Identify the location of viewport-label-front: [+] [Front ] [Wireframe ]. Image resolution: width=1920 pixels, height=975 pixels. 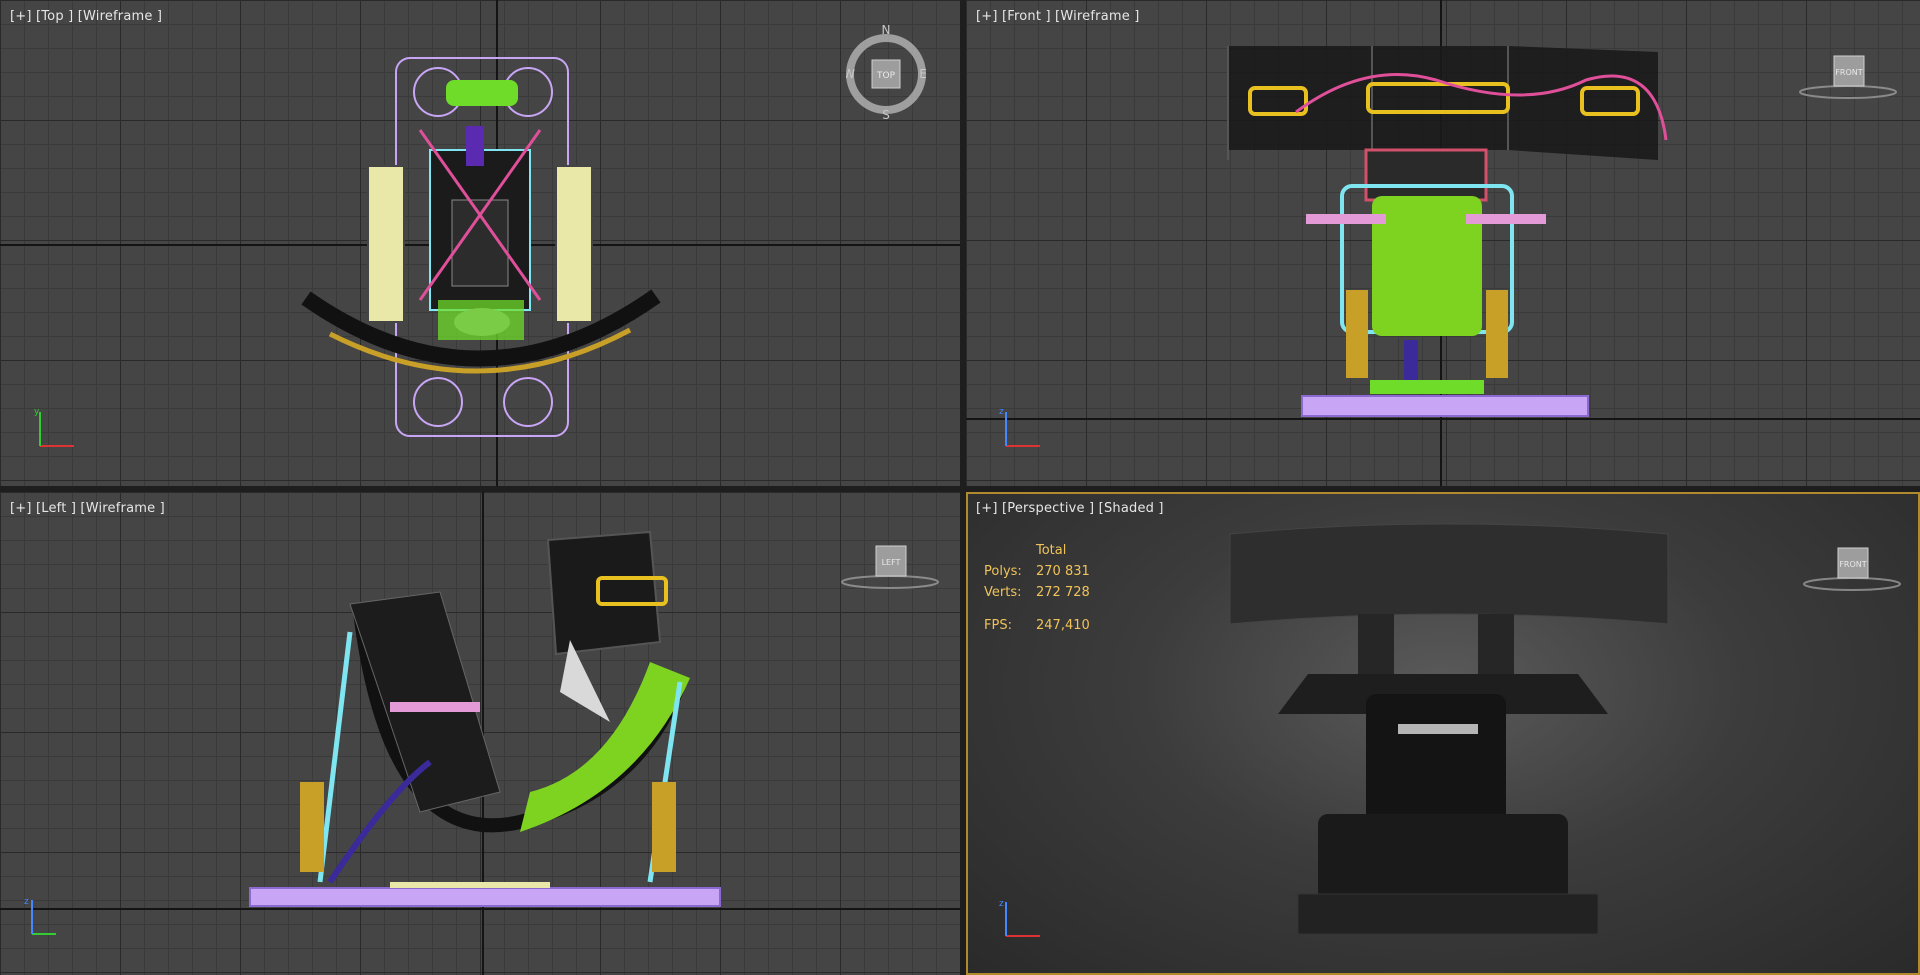
(1058, 16).